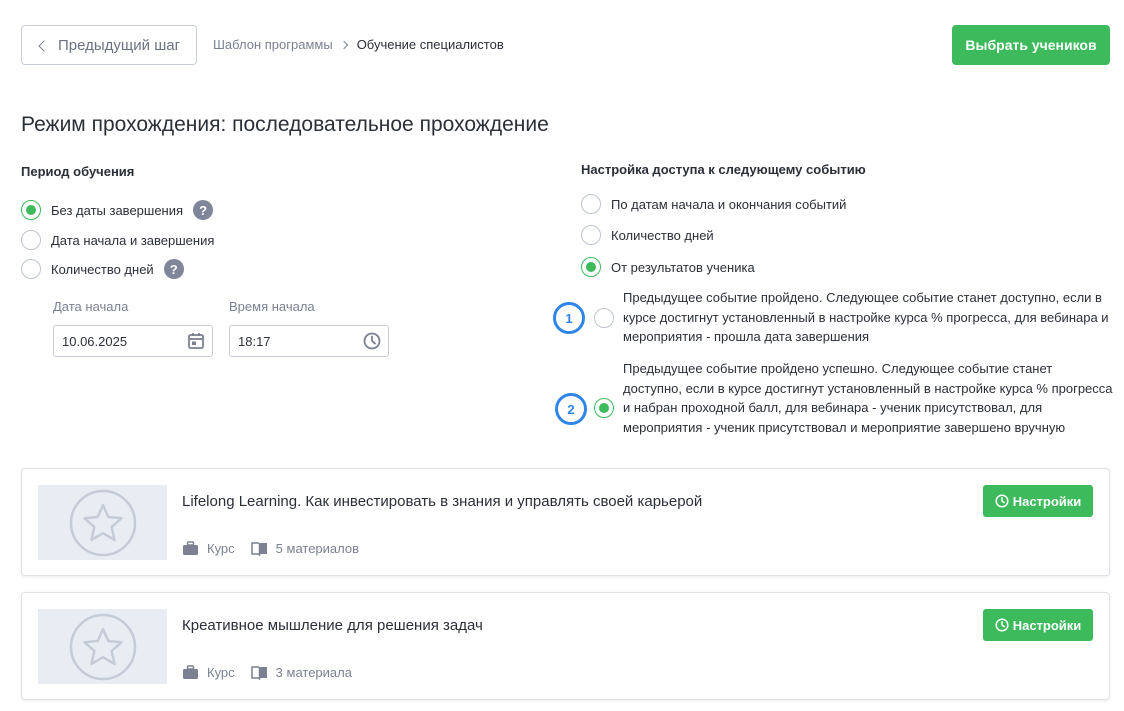  What do you see at coordinates (723, 169) in the screenshot?
I see `access-section-label: Настройка доступа к следующему событию` at bounding box center [723, 169].